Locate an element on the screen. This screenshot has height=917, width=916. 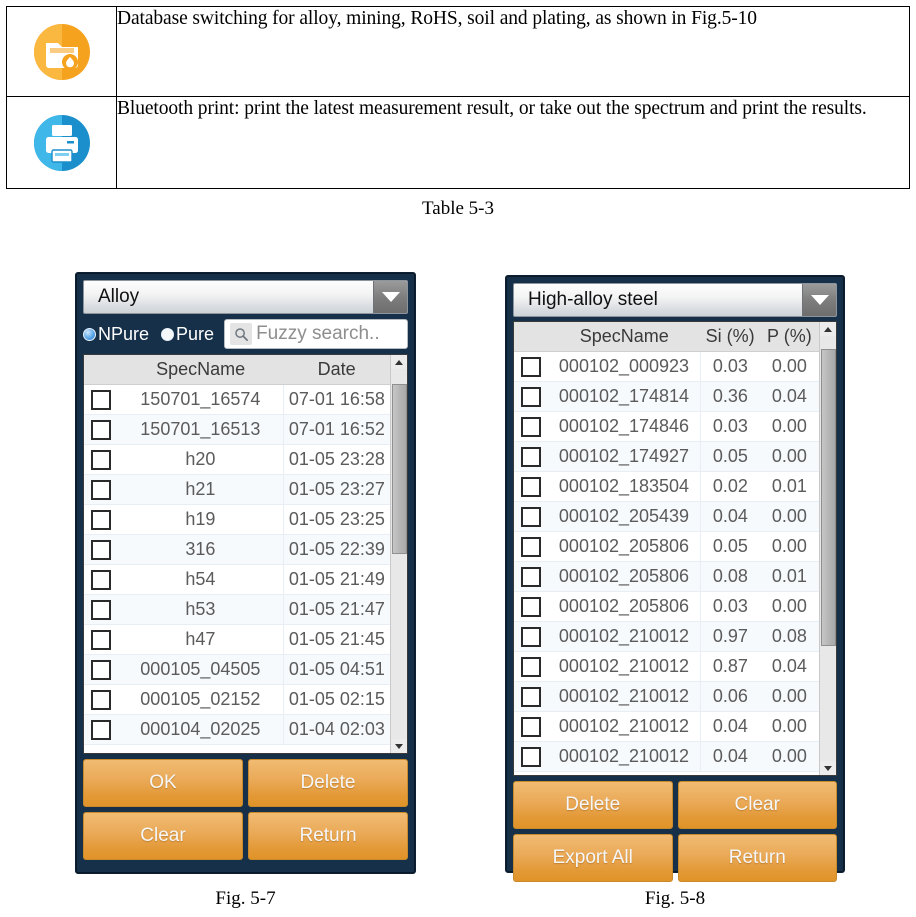
cell-specname: h53 is located at coordinates (201, 609).